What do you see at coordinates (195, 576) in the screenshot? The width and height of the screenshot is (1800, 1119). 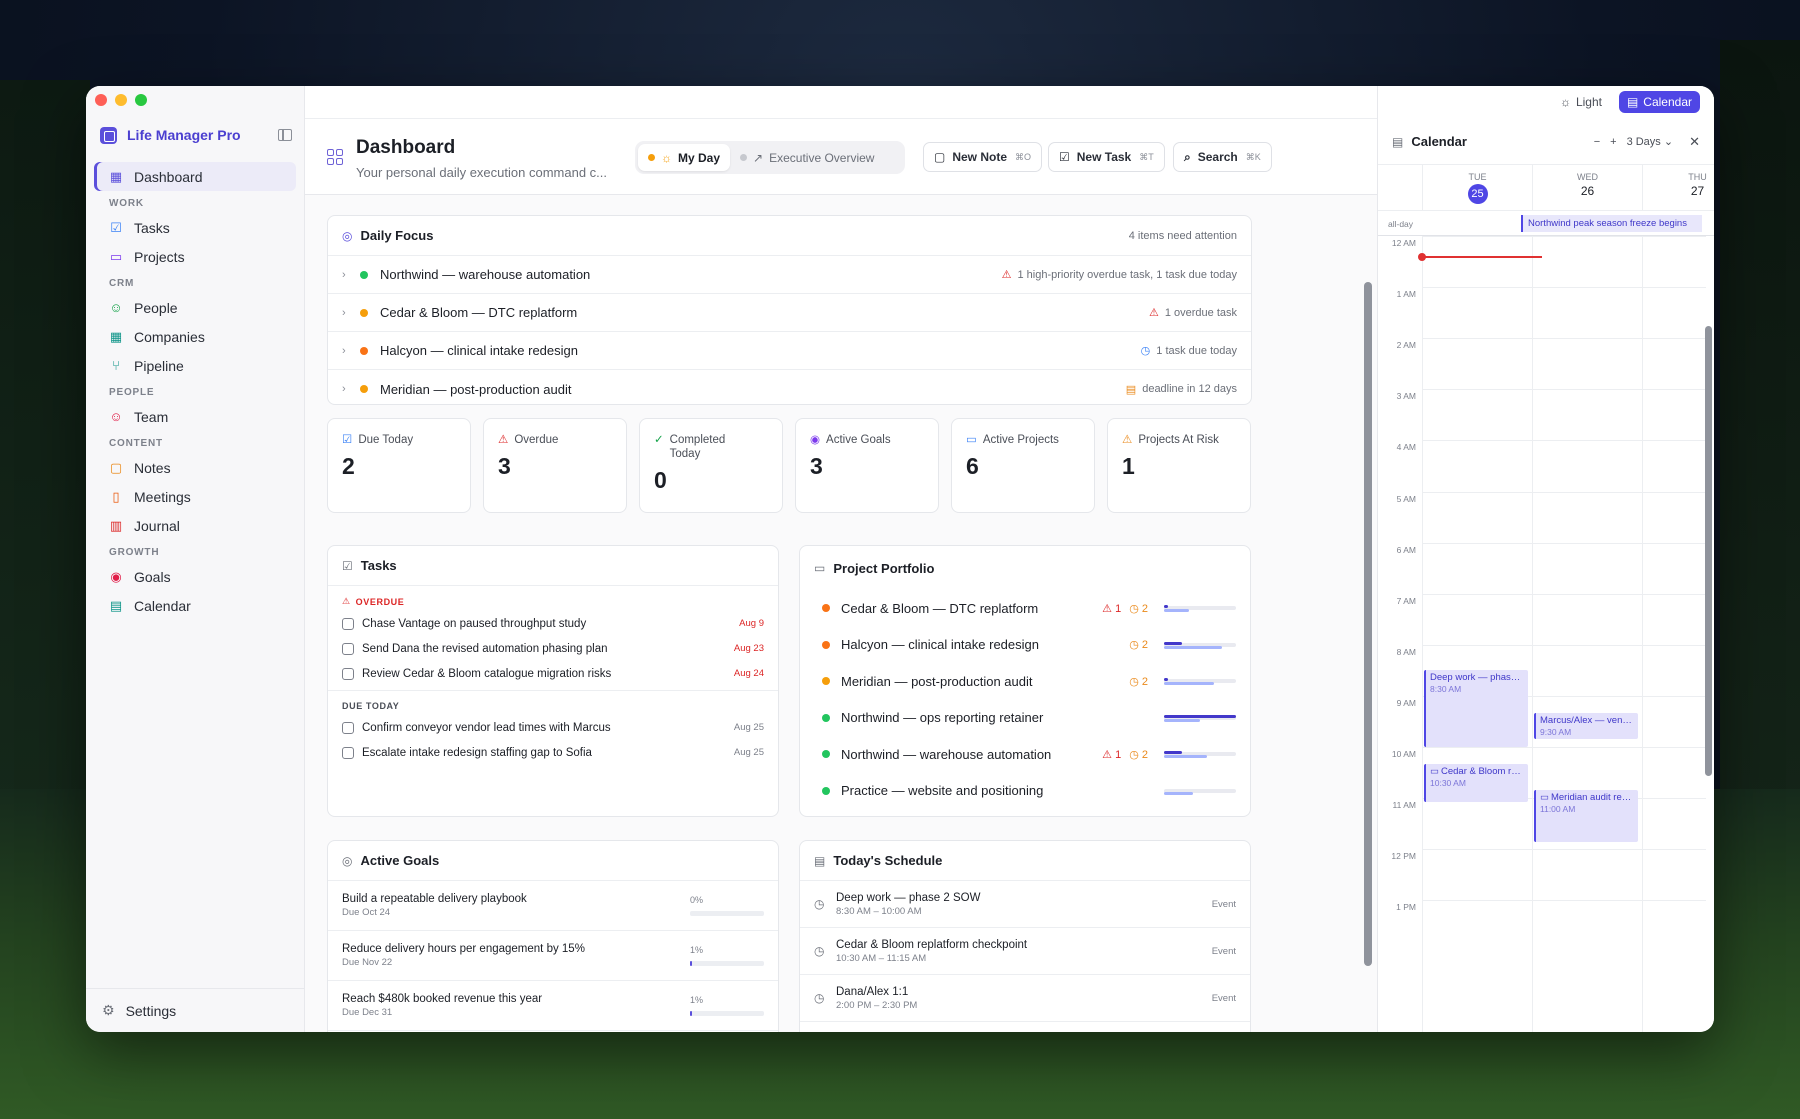 I see `sidebar-item-goals: ◉ Goals` at bounding box center [195, 576].